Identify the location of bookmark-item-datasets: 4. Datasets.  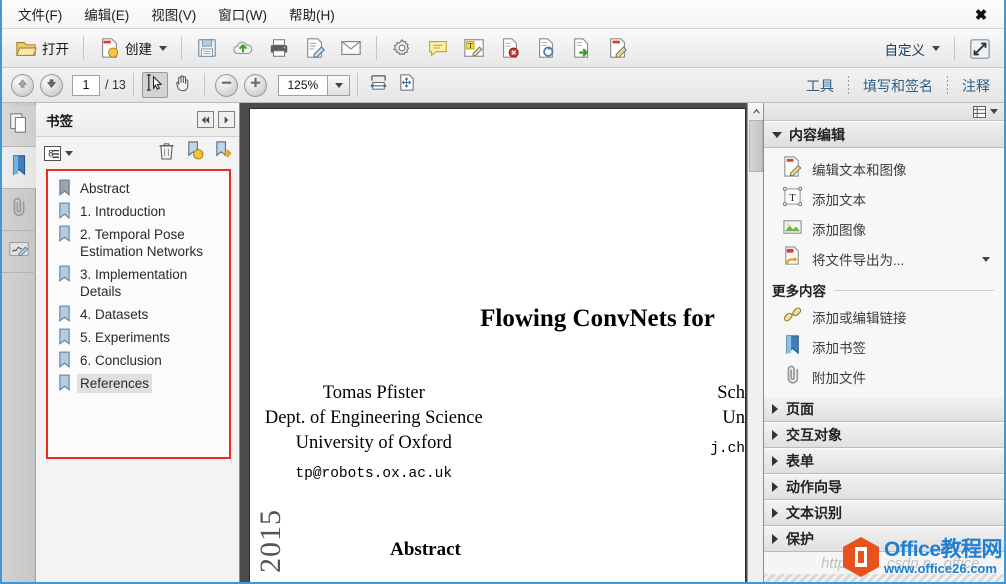
(138, 314).